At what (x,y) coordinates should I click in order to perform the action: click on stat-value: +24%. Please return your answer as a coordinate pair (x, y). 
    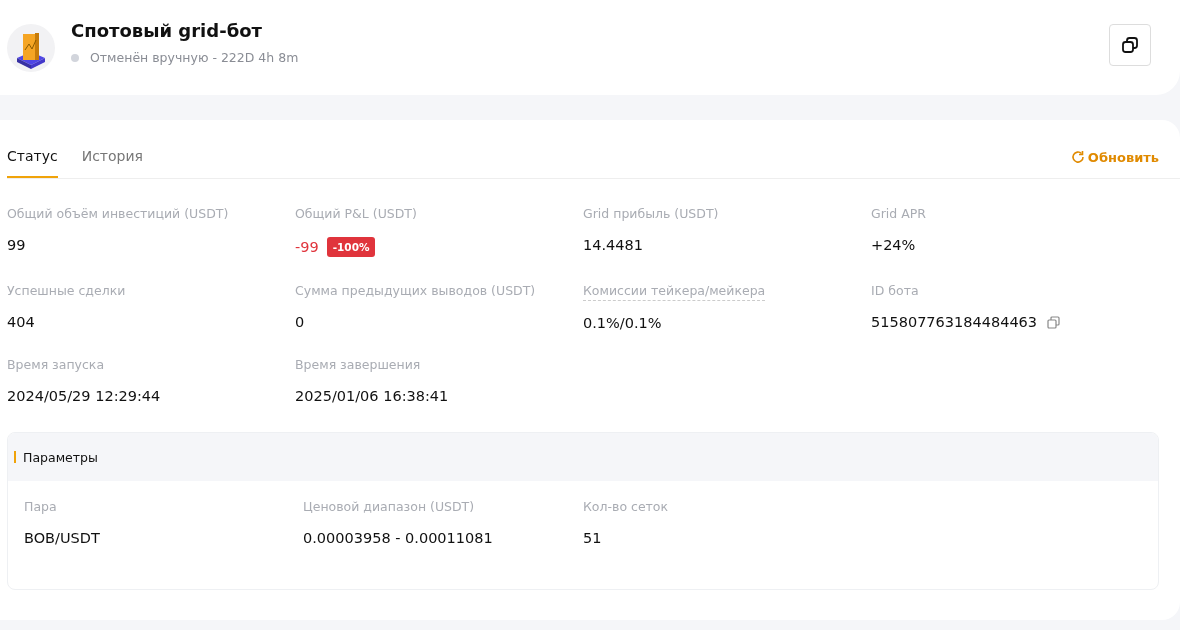
    Looking at the image, I should click on (893, 245).